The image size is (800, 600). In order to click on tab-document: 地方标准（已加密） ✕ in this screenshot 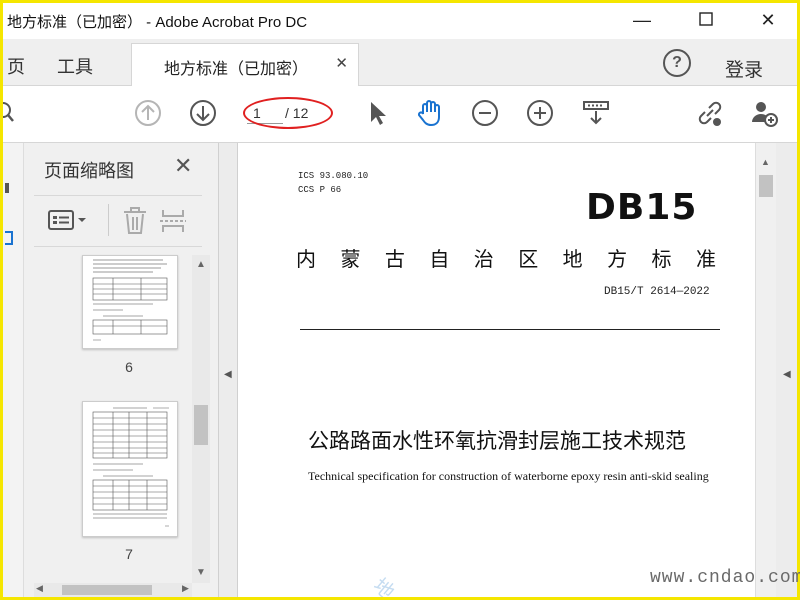, I will do `click(245, 64)`.